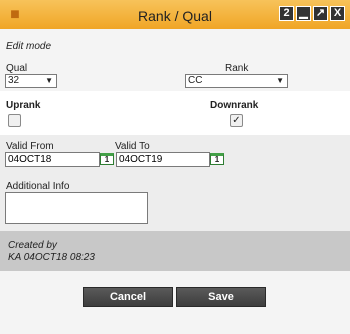 The width and height of the screenshot is (350, 334). Describe the element at coordinates (163, 159) in the screenshot. I see `valid-to-input` at that location.